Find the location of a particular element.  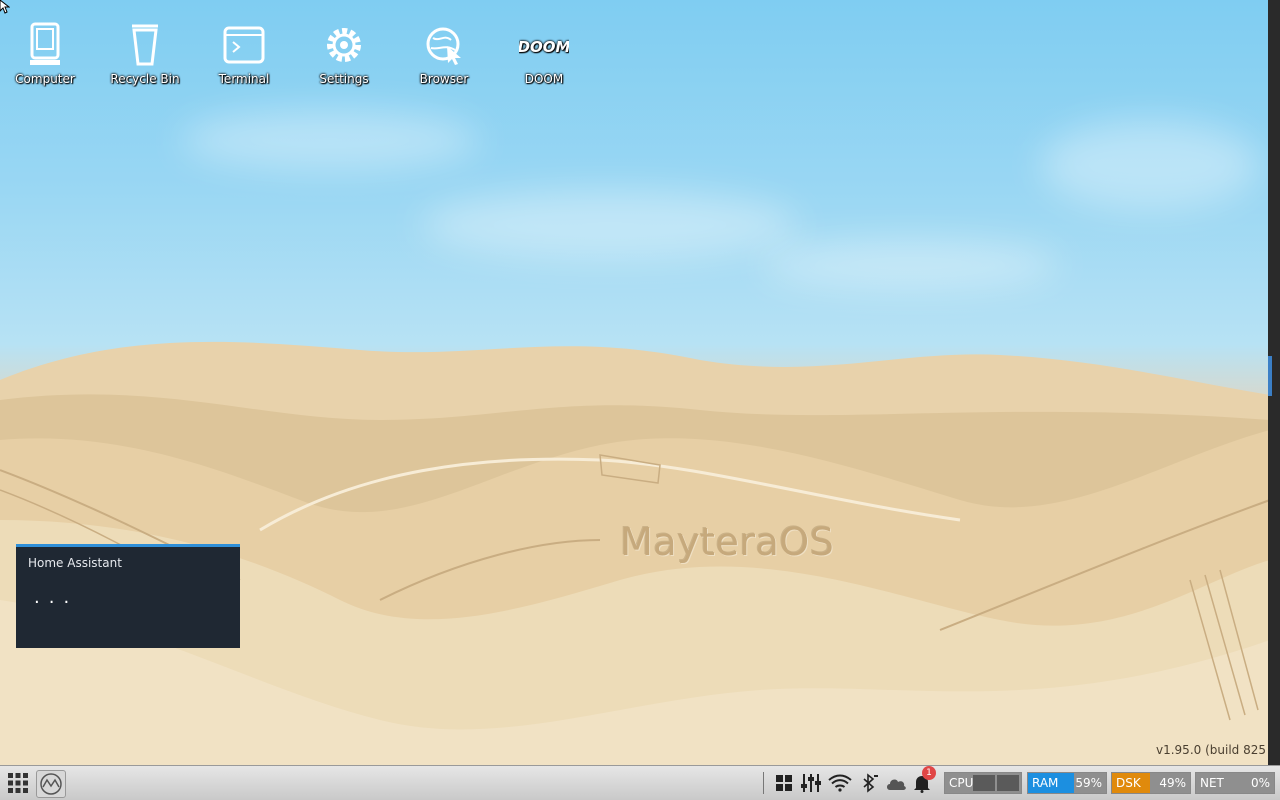

desktop-icon-settings: Settings is located at coordinates (344, 53).